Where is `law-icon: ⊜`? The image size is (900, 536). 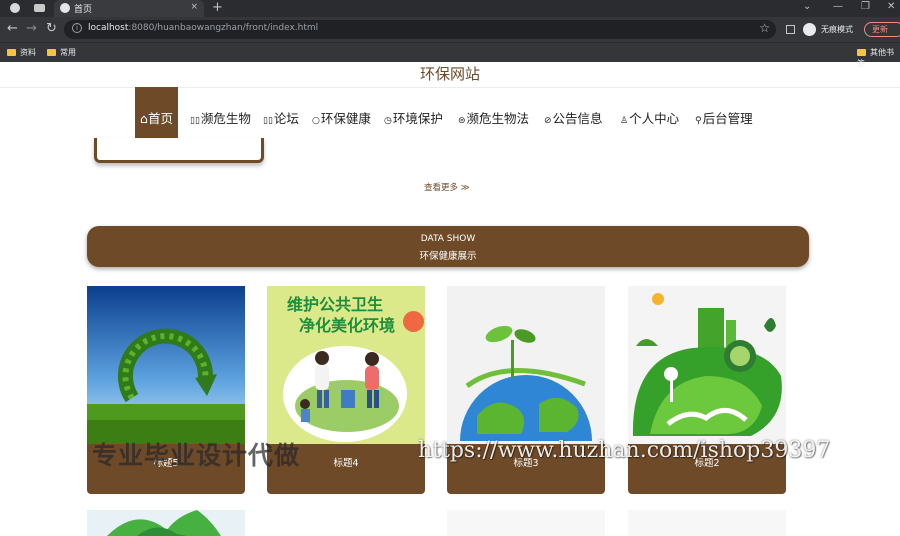
law-icon: ⊜ is located at coordinates (462, 121).